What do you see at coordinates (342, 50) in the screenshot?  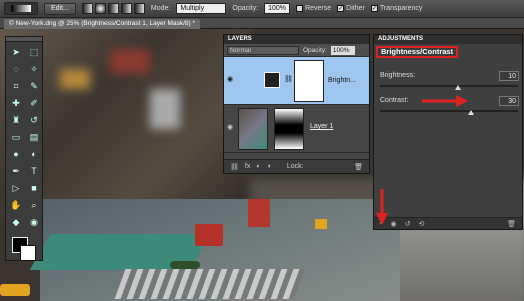 I see `layers-opacity-input: 100%` at bounding box center [342, 50].